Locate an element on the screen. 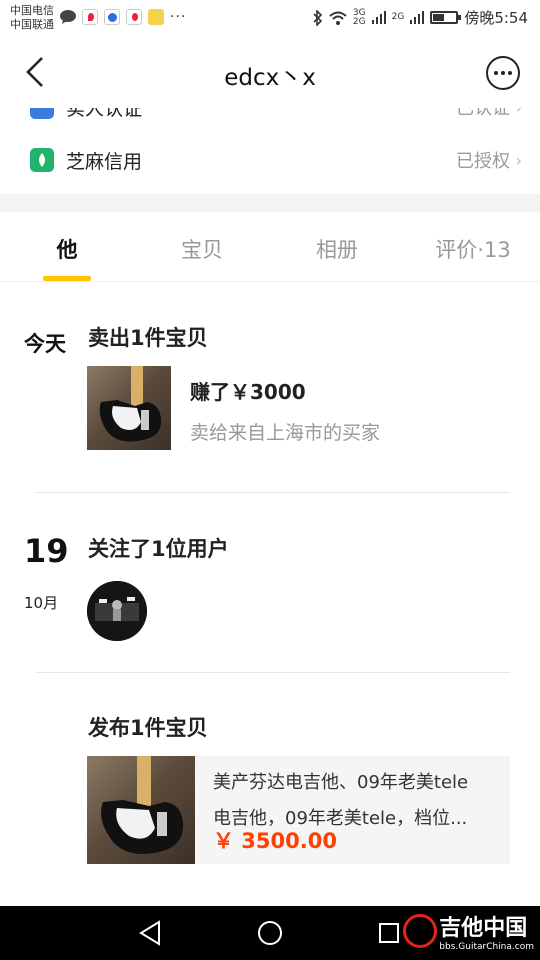 The image size is (540, 960). product-price: ￥ 3500.00 is located at coordinates (275, 841).